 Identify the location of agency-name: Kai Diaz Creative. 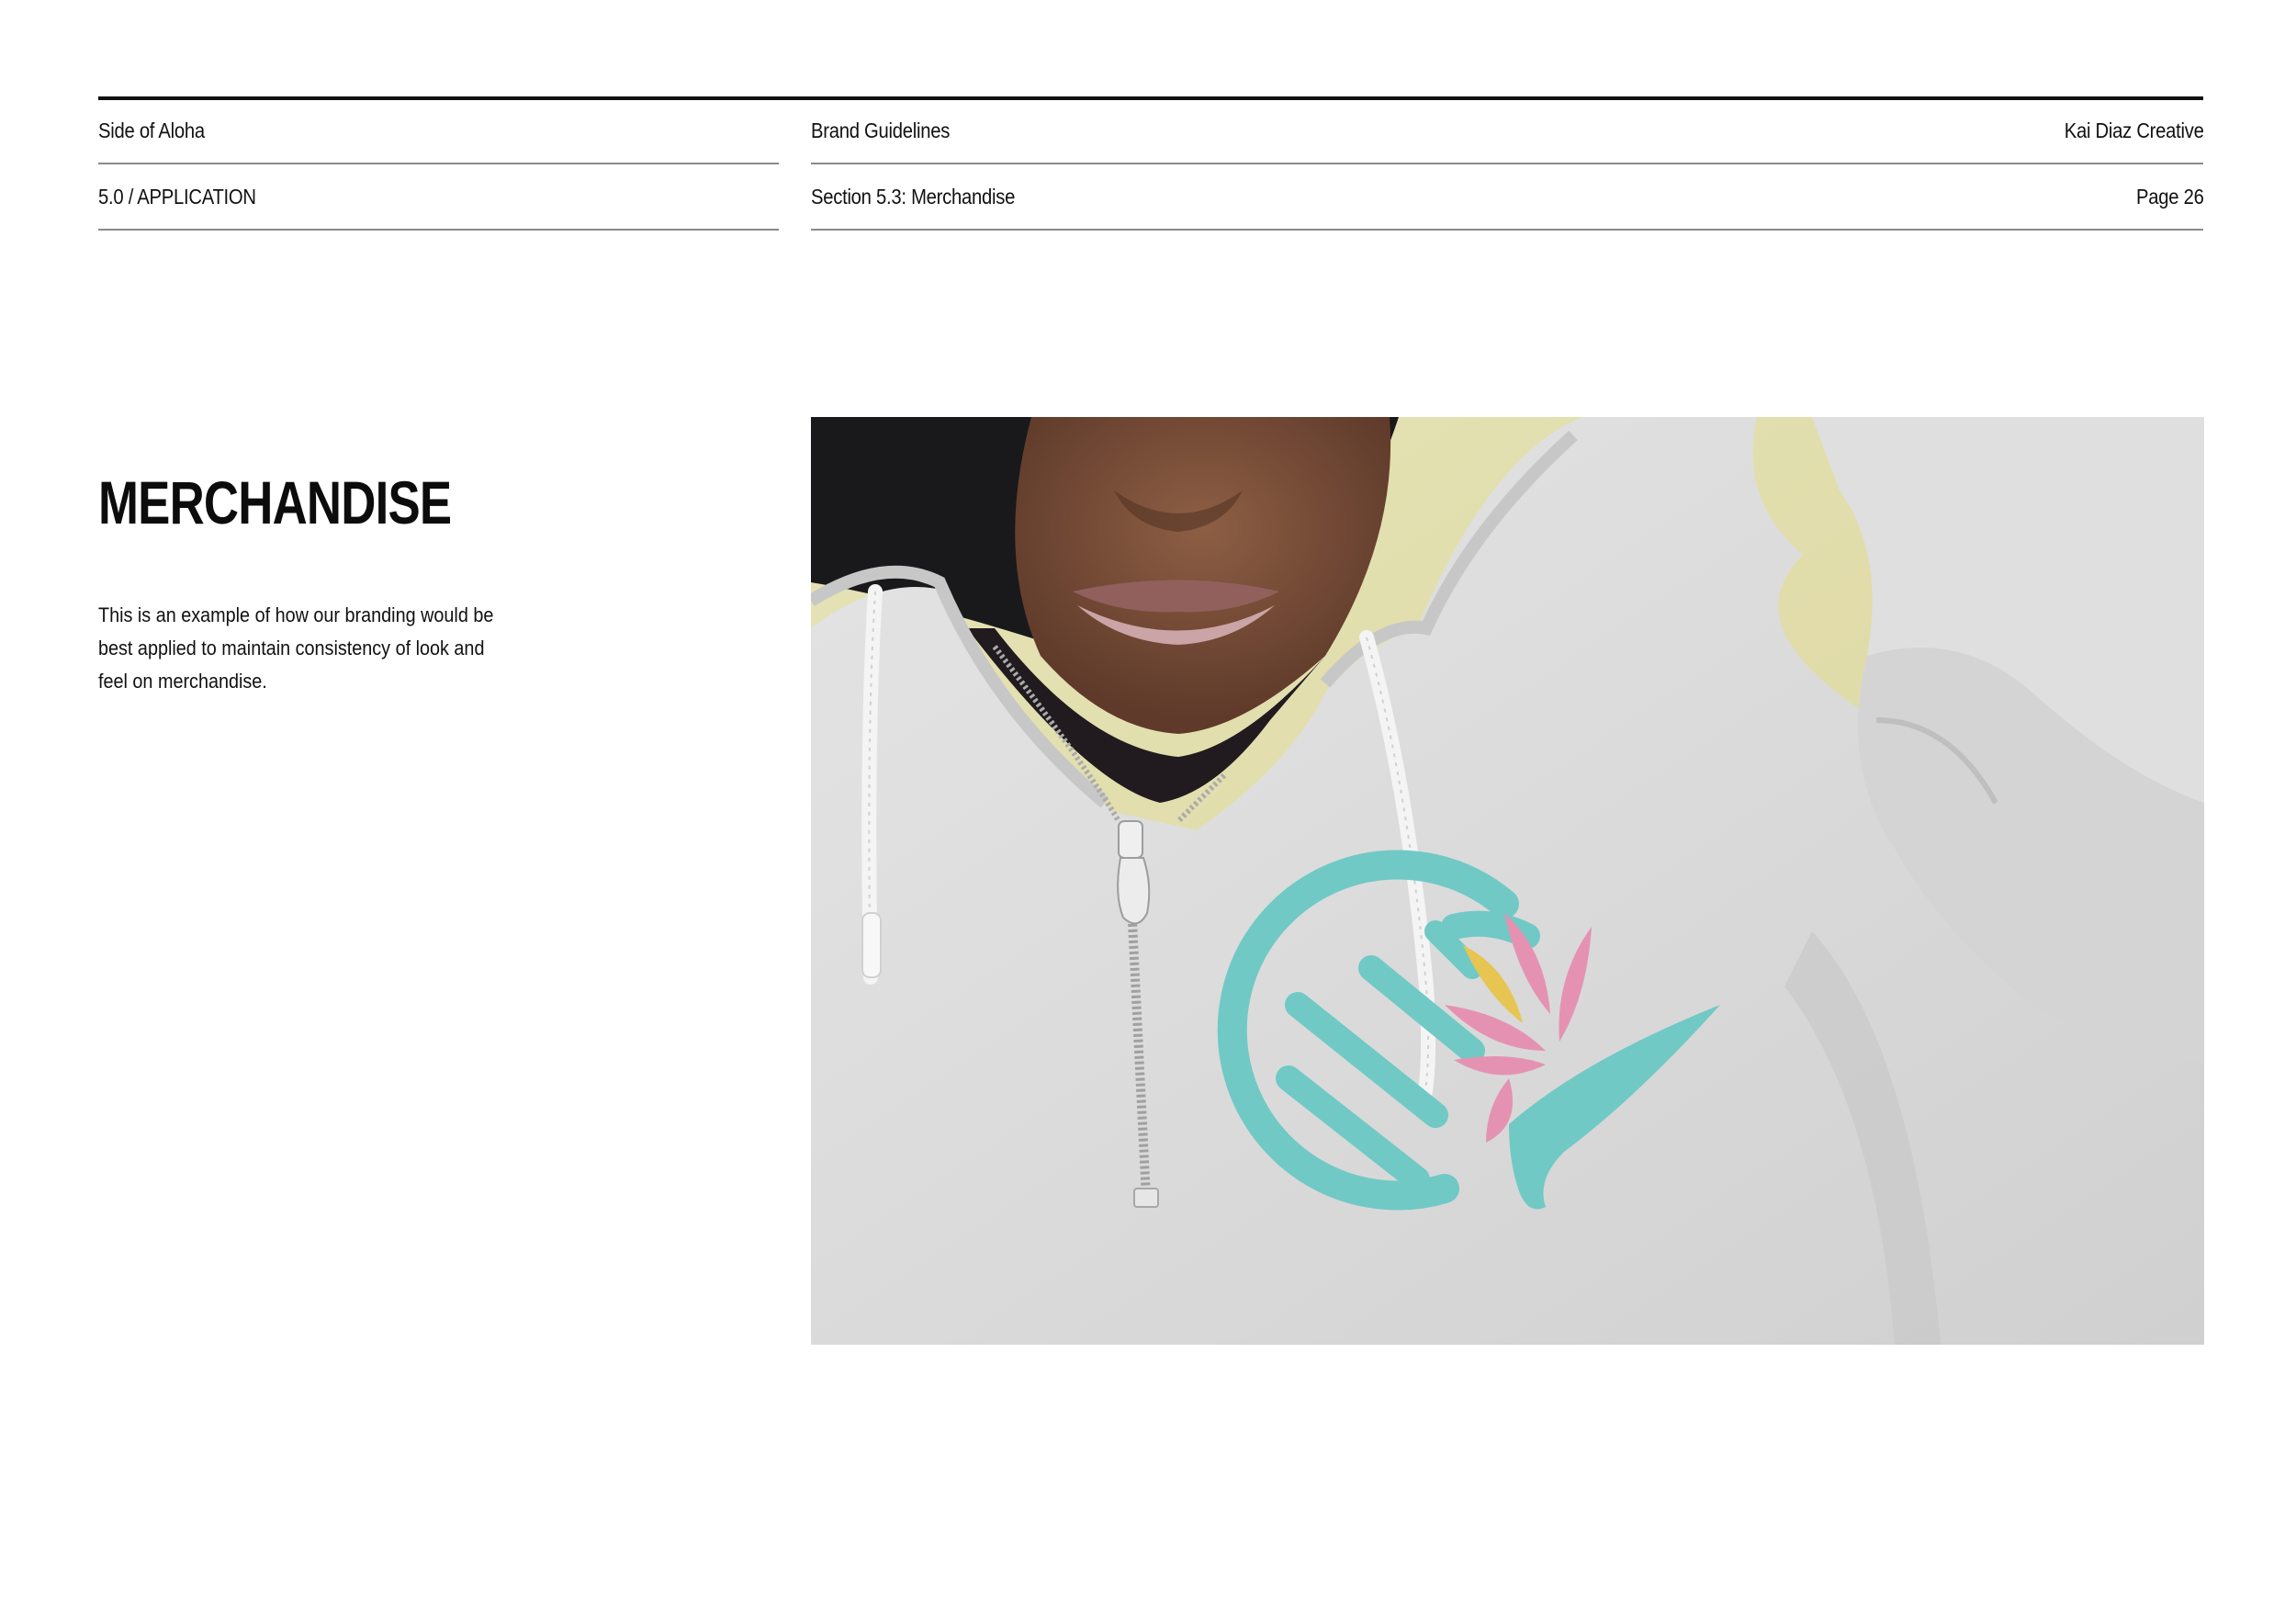
(2134, 130).